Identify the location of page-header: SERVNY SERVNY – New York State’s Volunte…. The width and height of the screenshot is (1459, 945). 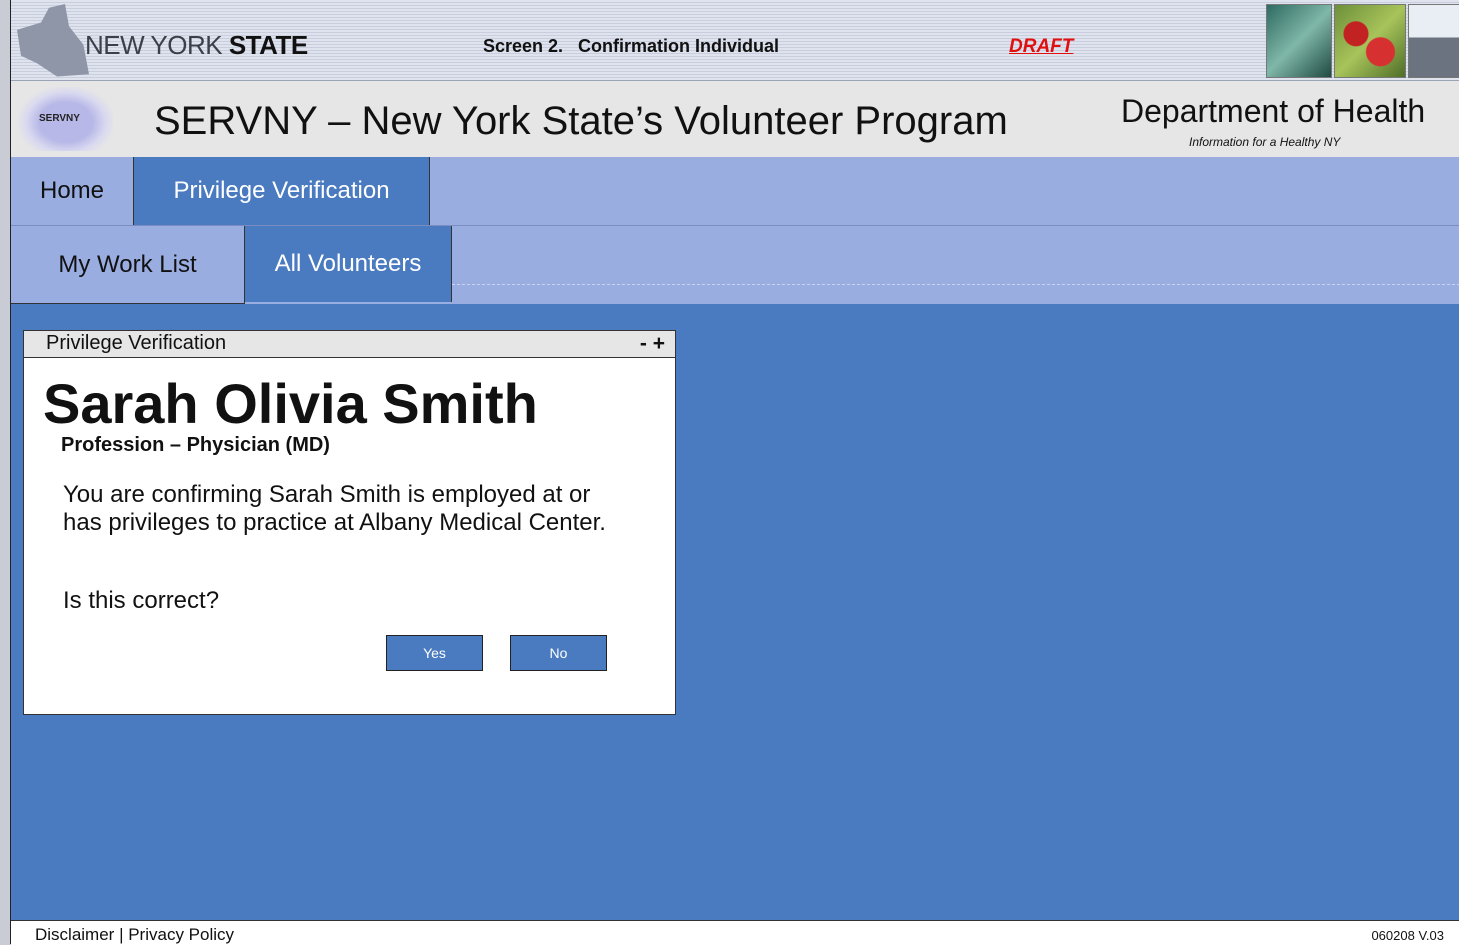
(735, 119).